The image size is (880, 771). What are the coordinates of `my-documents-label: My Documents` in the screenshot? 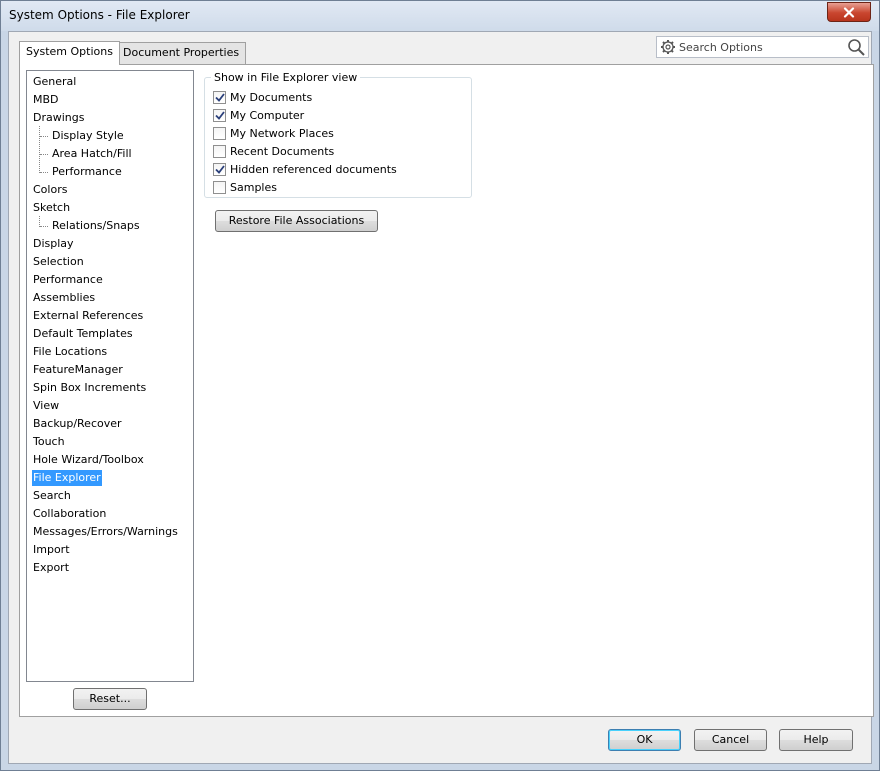 It's located at (271, 97).